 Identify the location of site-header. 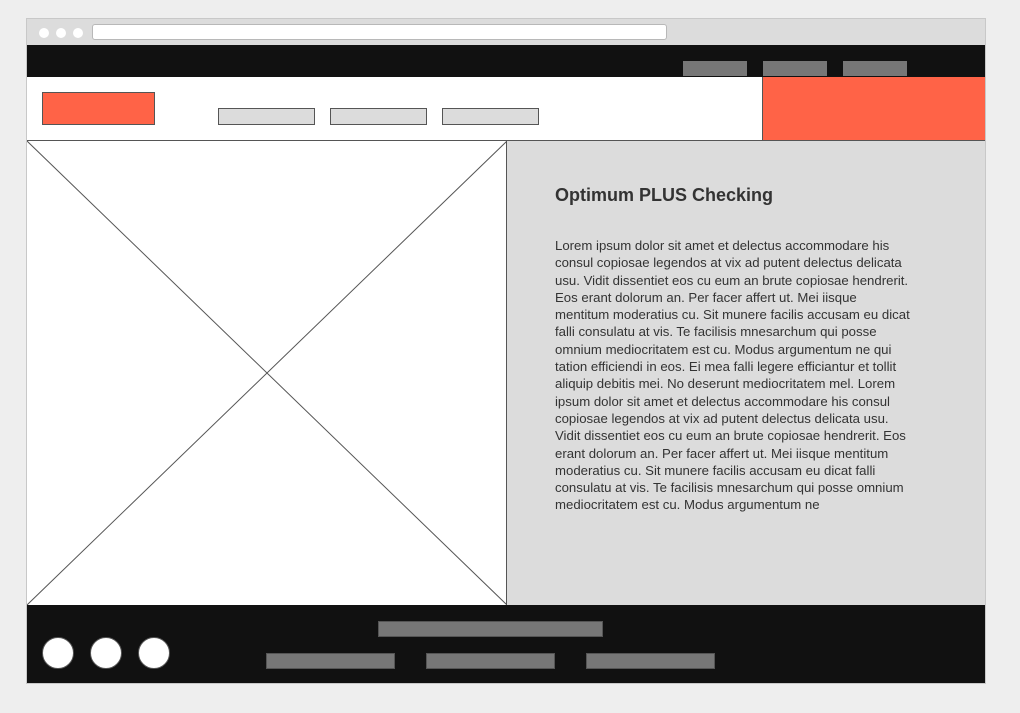
(506, 109).